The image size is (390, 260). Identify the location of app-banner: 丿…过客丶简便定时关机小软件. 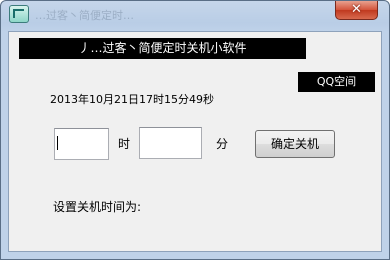
(162, 48).